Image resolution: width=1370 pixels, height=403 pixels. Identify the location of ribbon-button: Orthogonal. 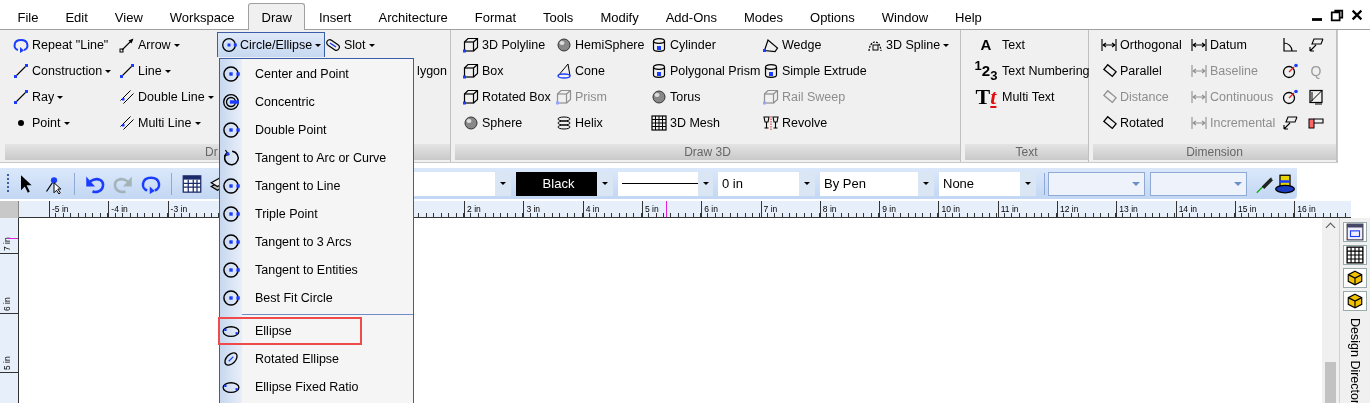
(1141, 45).